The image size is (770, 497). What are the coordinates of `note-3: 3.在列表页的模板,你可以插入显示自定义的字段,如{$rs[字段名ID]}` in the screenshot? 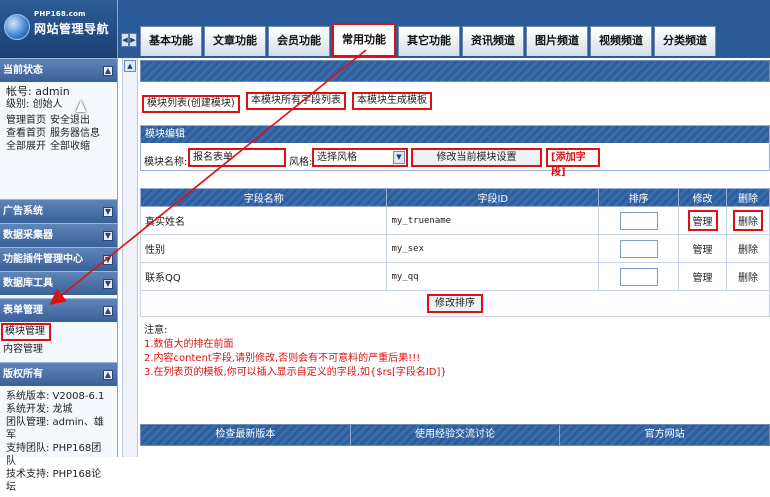 It's located at (295, 372).